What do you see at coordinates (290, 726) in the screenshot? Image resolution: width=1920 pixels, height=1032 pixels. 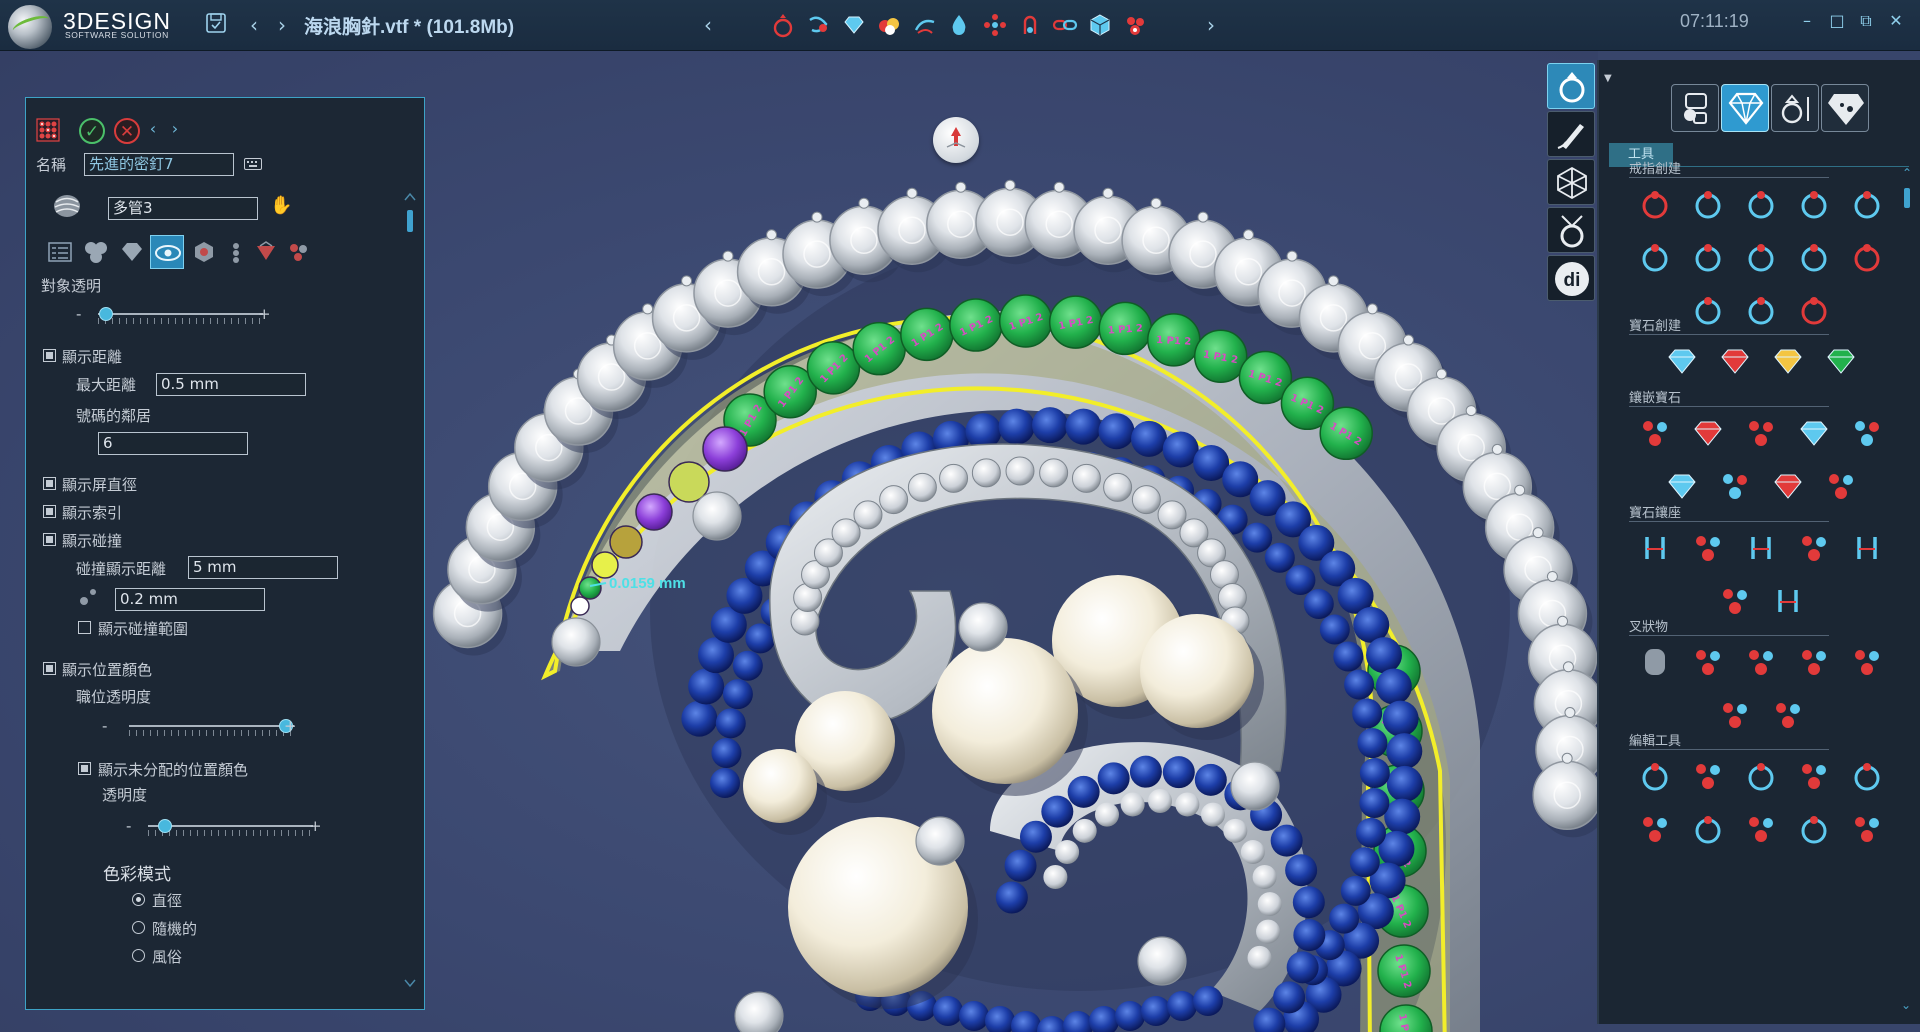 I see `position-transparency-plus: +` at bounding box center [290, 726].